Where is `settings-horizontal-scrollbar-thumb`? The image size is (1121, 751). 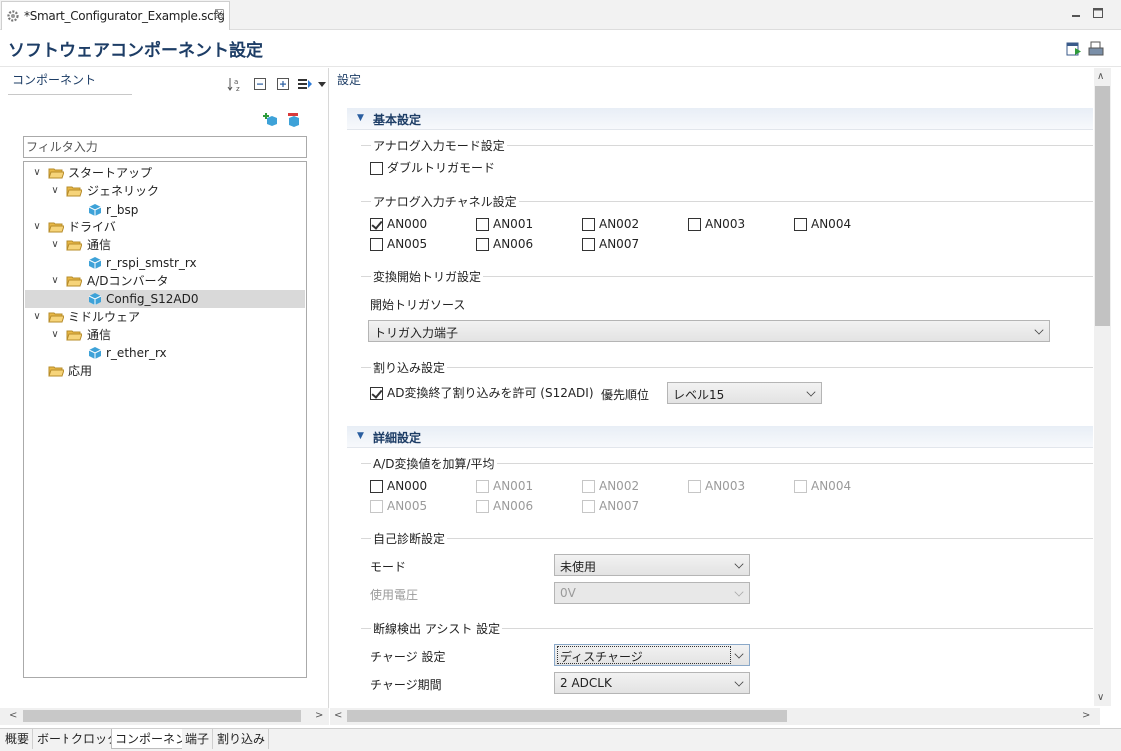 settings-horizontal-scrollbar-thumb is located at coordinates (567, 716).